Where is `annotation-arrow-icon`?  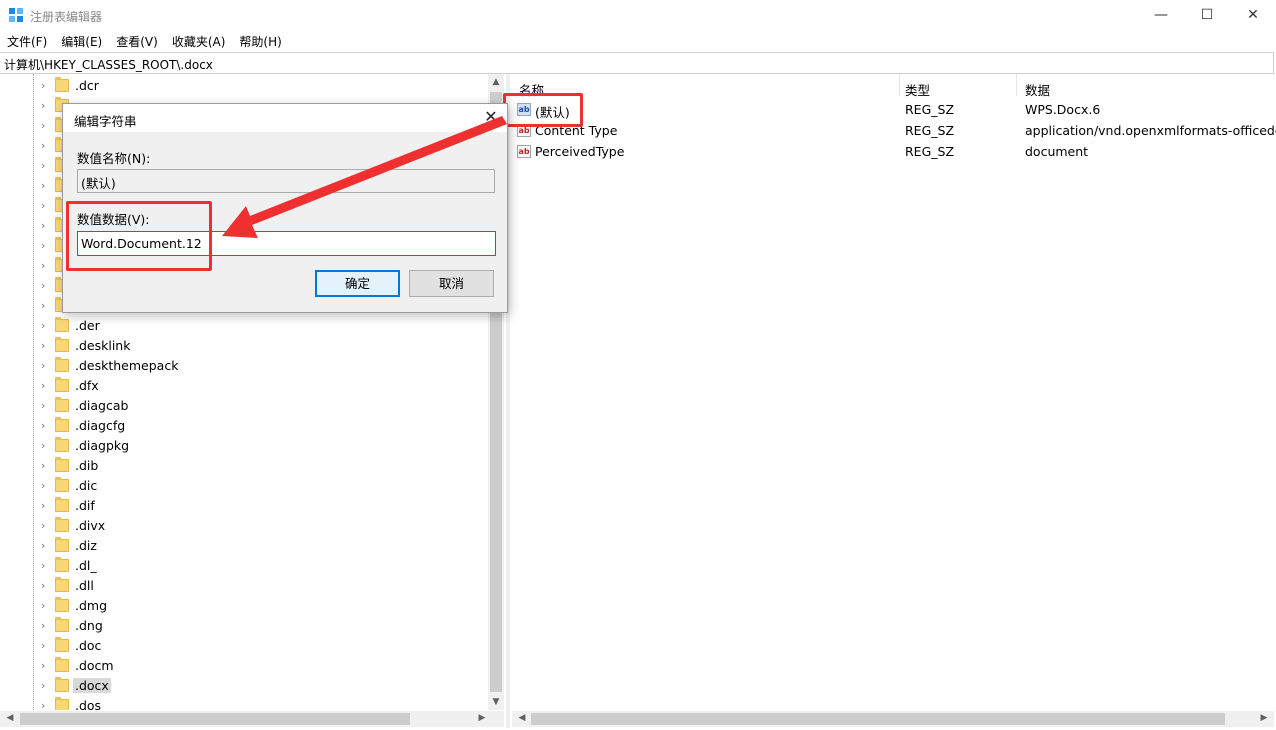
annotation-arrow-icon is located at coordinates (364, 177).